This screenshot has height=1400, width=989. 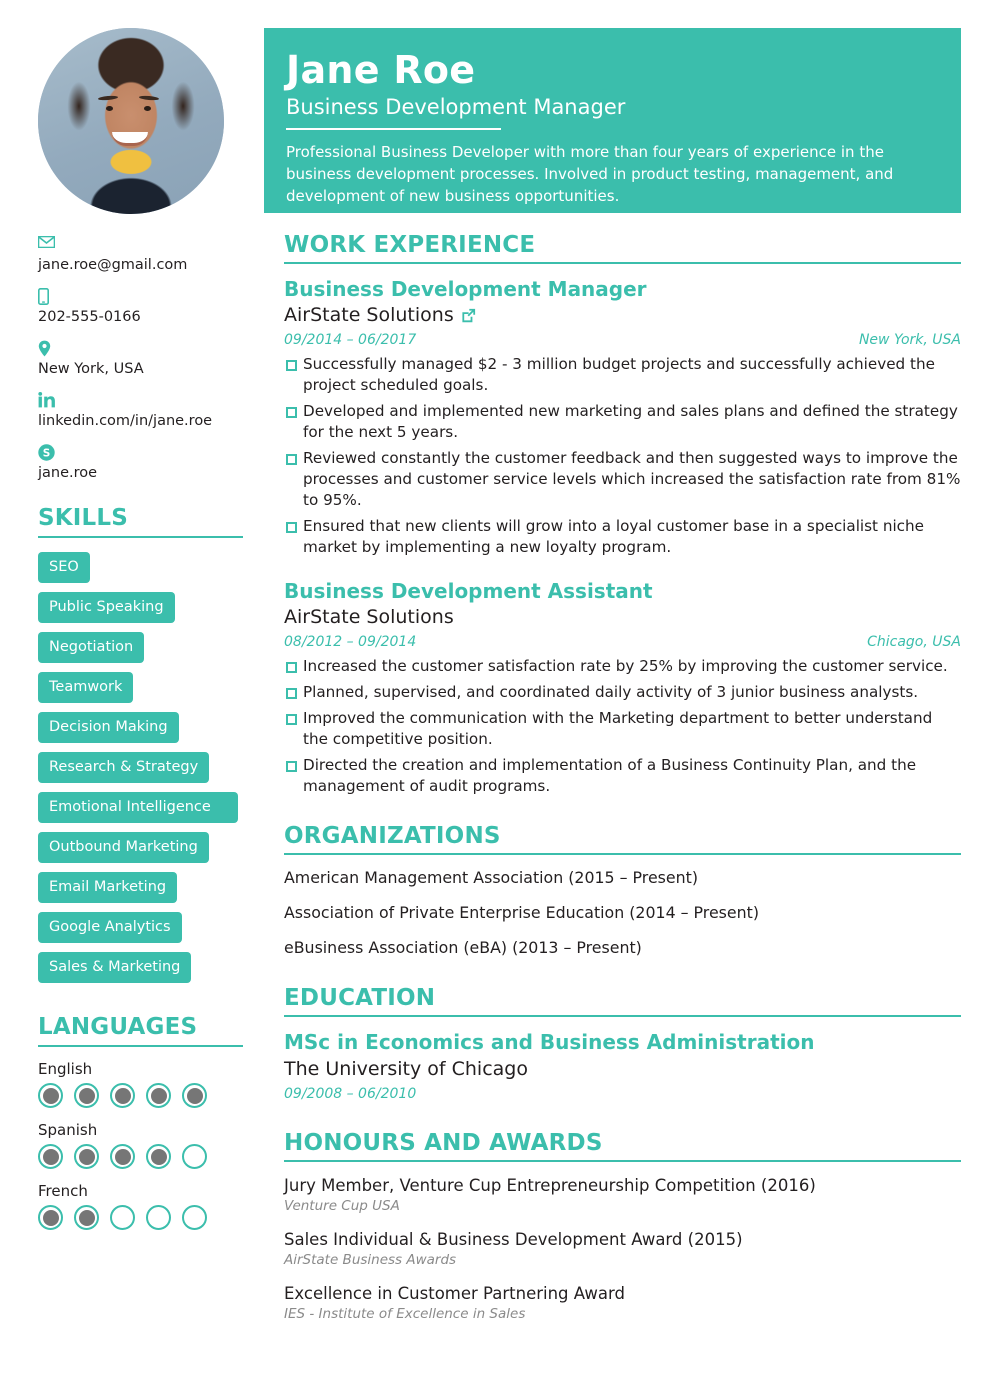 What do you see at coordinates (465, 289) in the screenshot?
I see `job-title: Business Development Manager` at bounding box center [465, 289].